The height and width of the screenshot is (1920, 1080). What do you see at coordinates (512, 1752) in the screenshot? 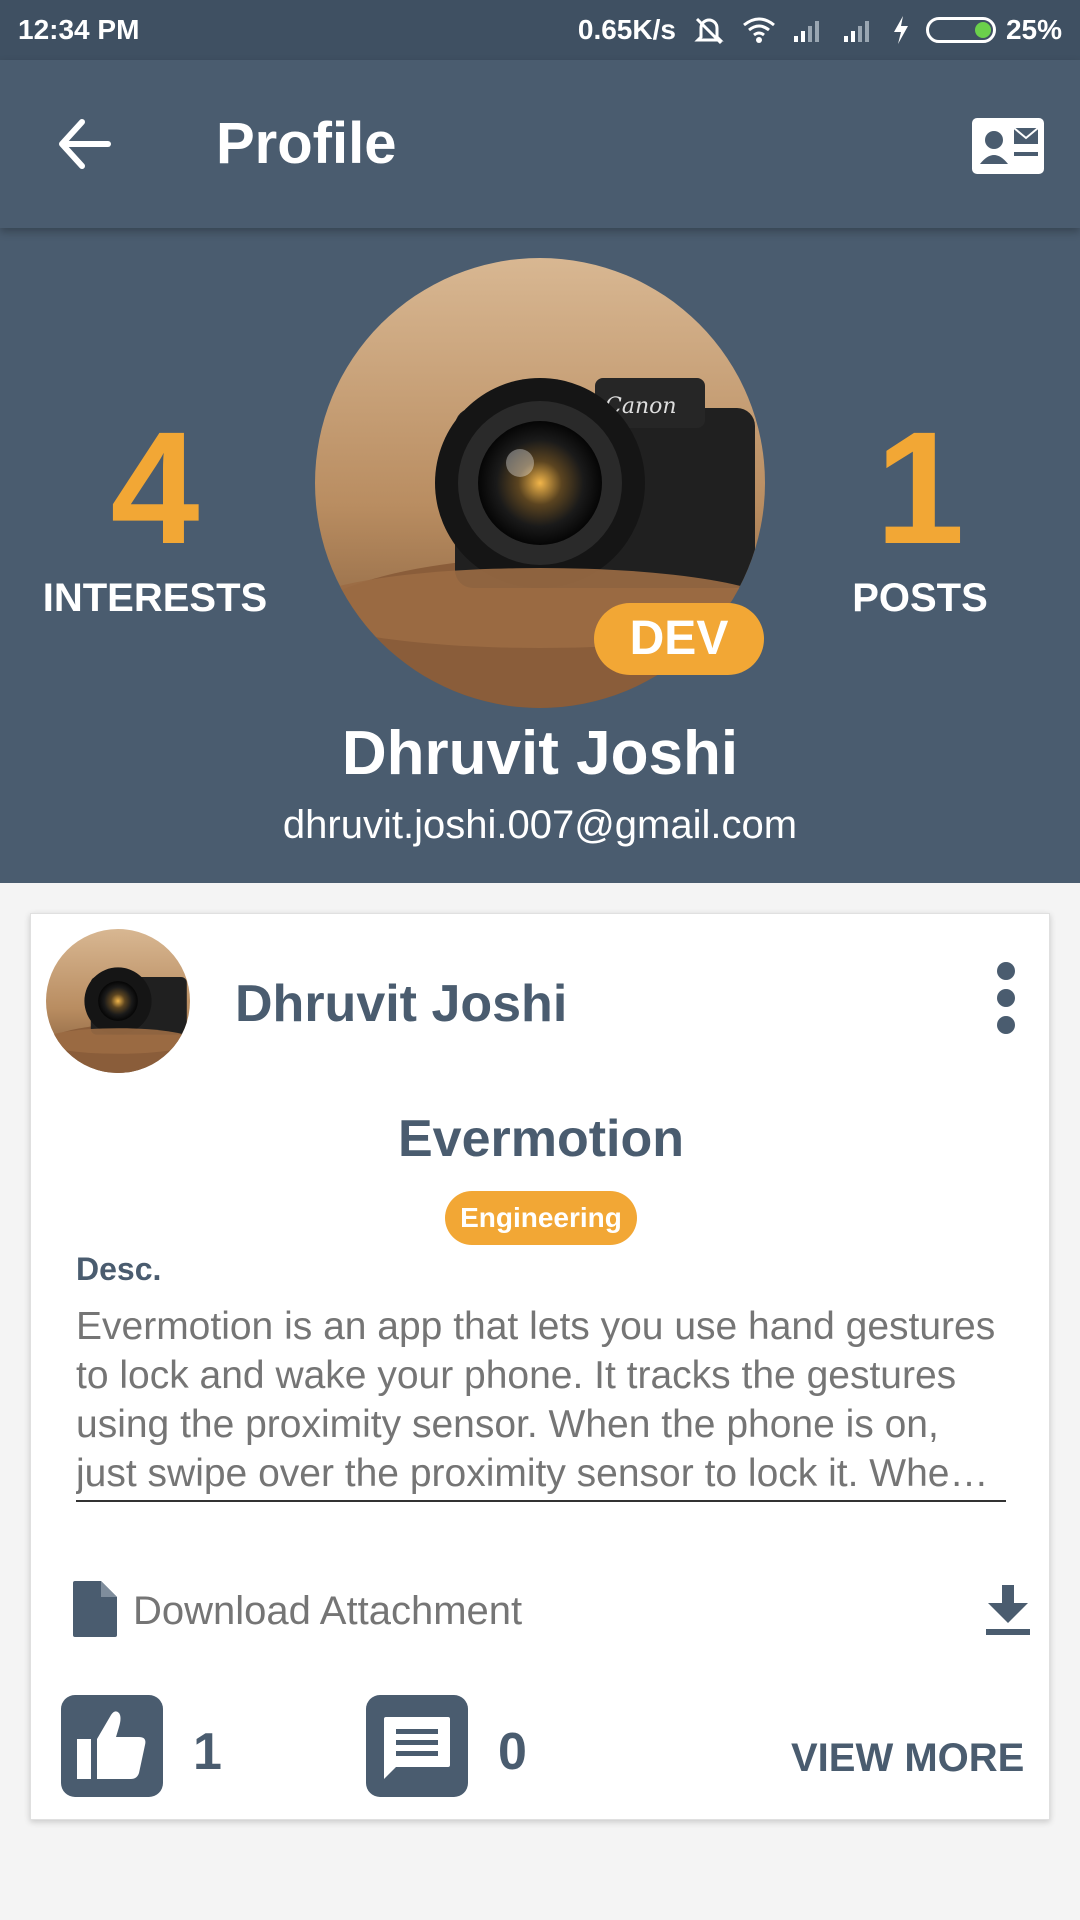
I see `comment-count: 0` at bounding box center [512, 1752].